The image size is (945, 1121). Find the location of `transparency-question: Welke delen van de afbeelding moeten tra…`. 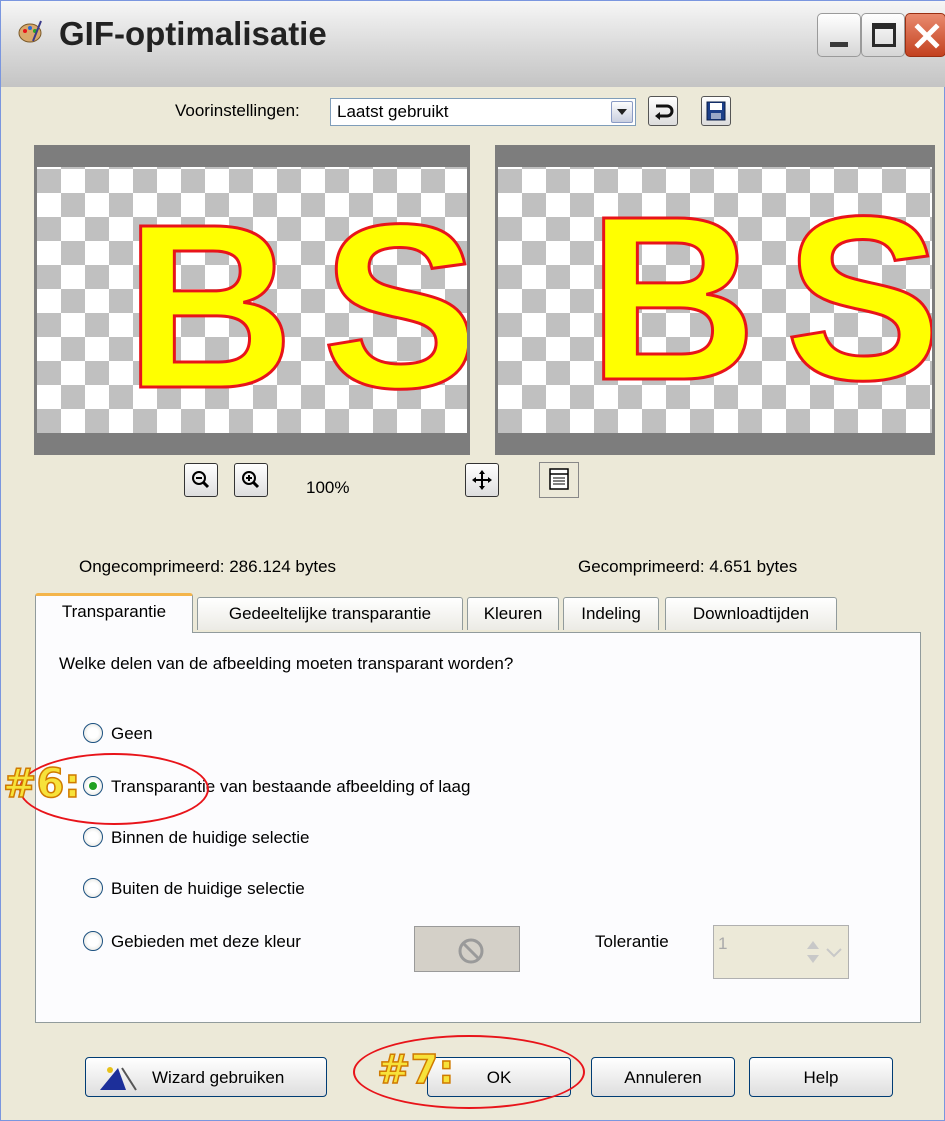

transparency-question: Welke delen van de afbeelding moeten tra… is located at coordinates (286, 663).